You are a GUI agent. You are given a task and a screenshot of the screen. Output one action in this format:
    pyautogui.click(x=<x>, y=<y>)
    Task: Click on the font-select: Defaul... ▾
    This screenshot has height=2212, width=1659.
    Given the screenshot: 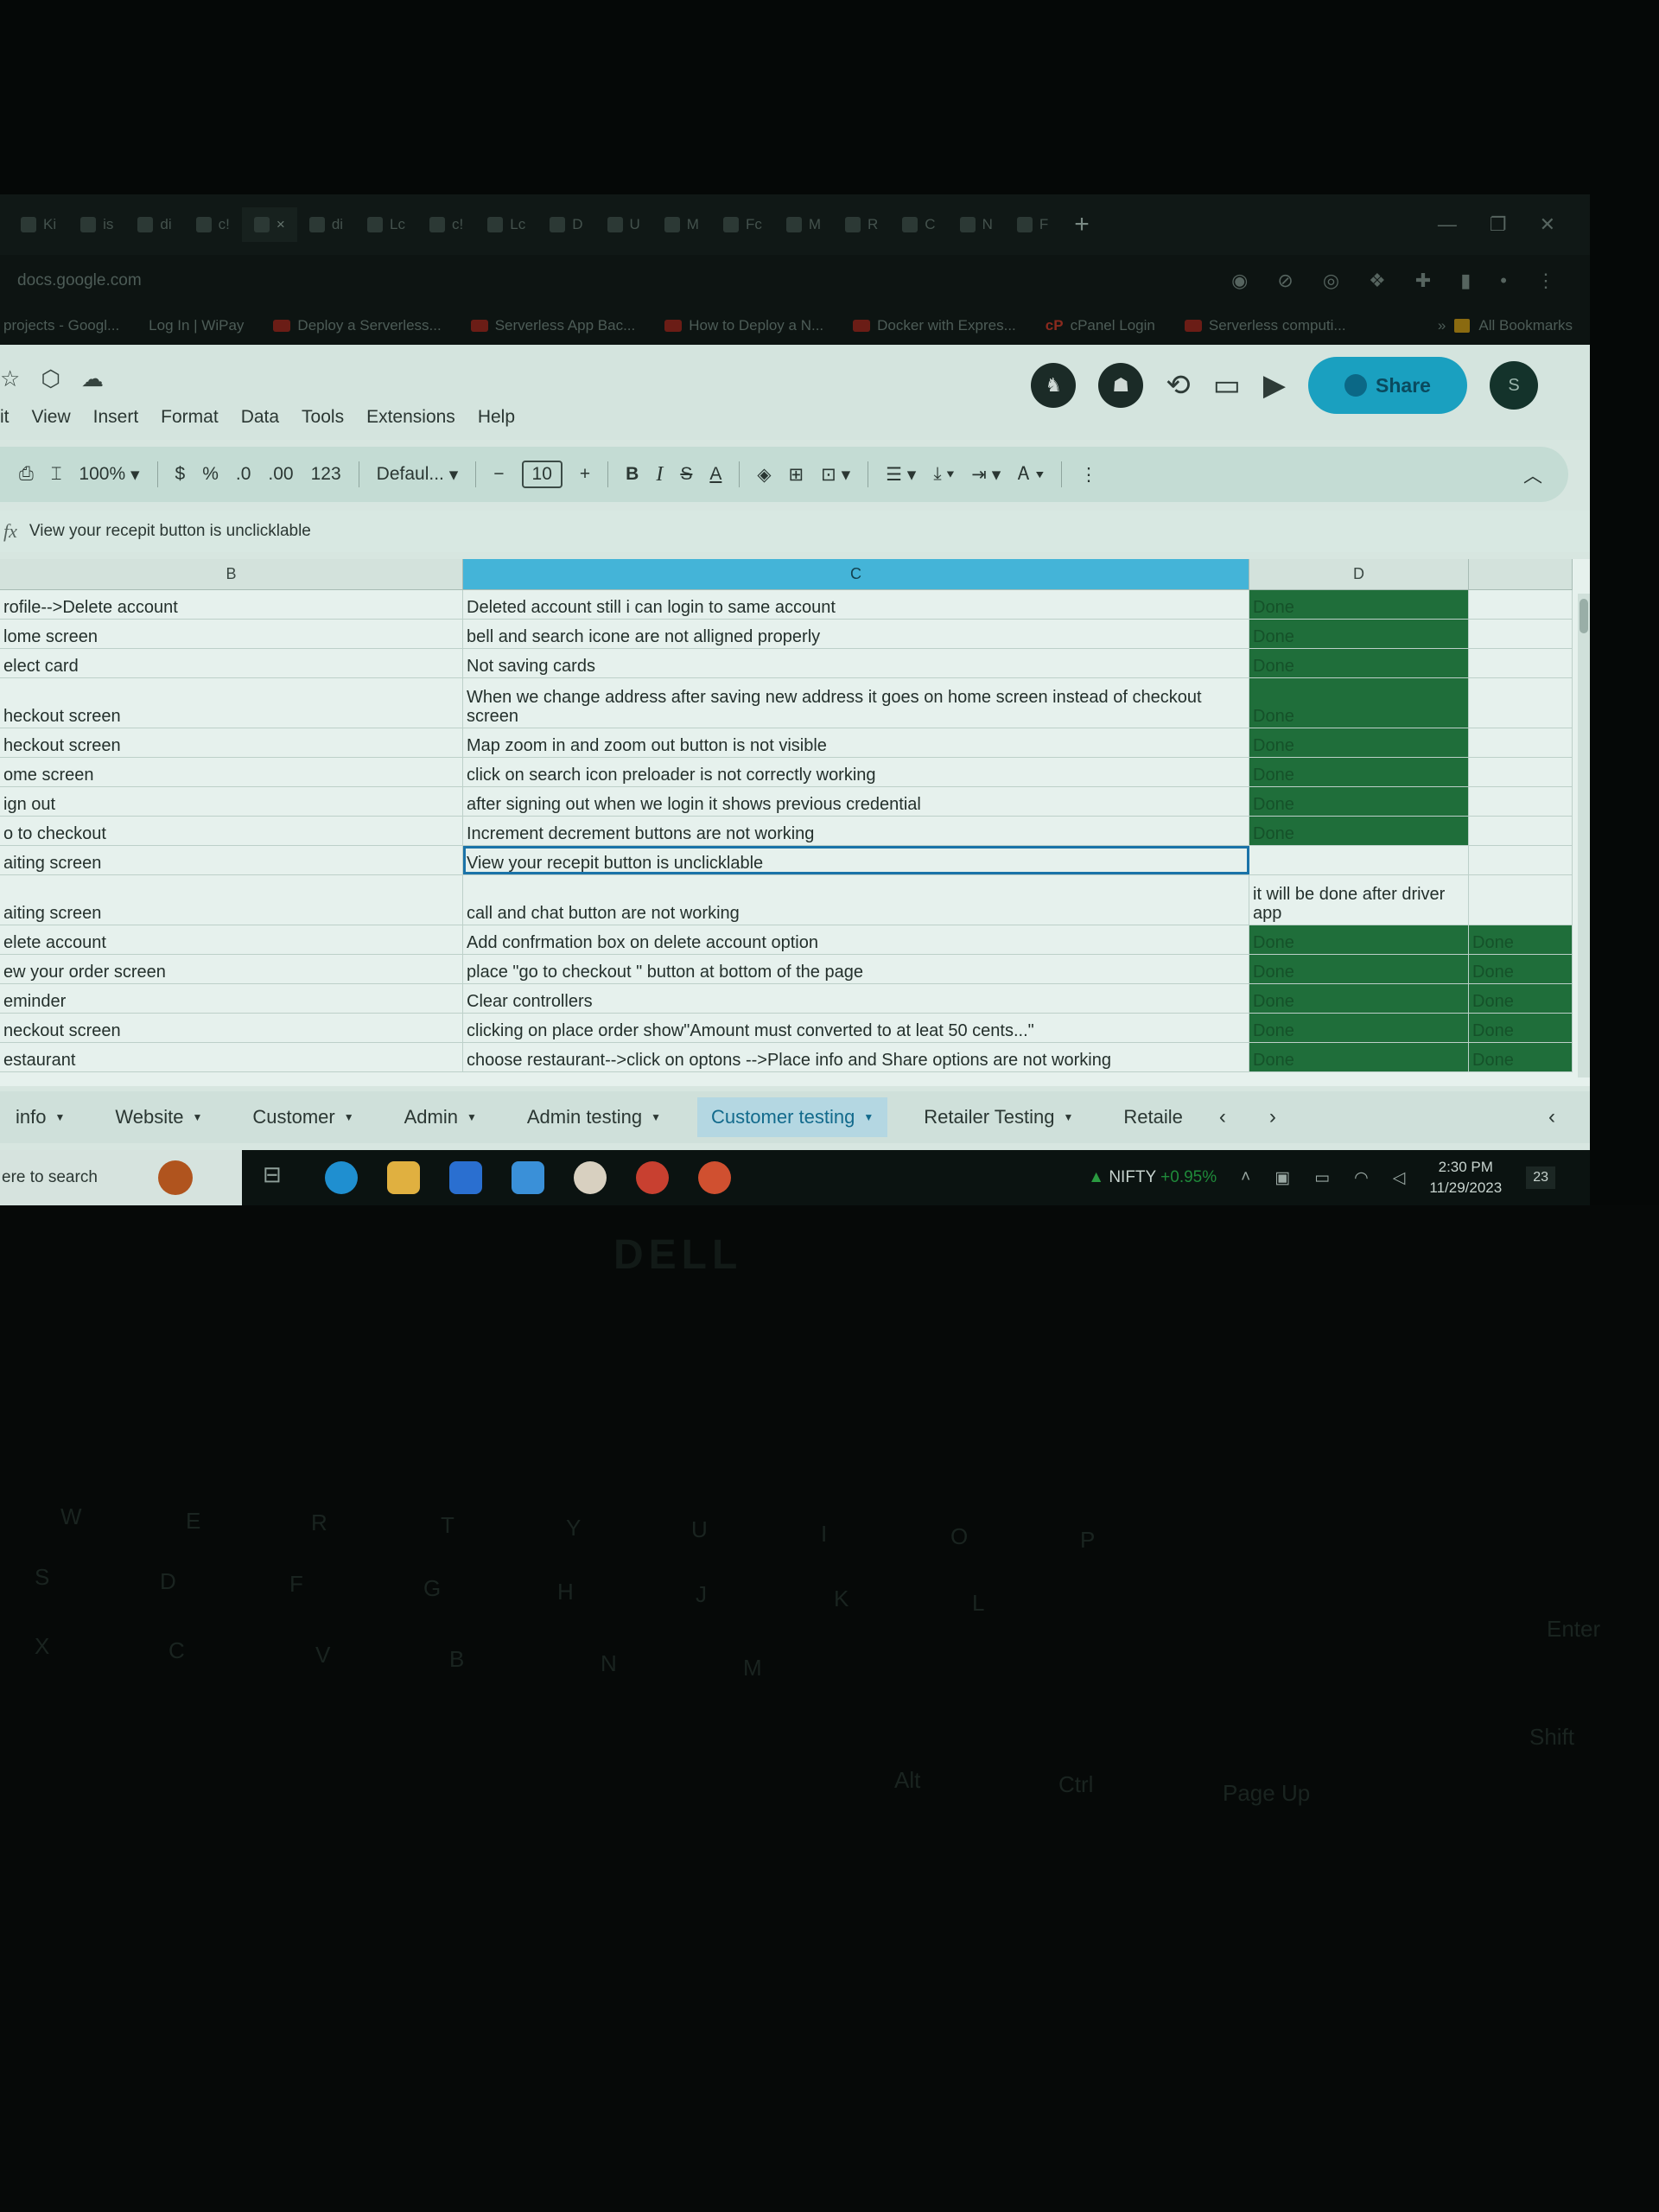 What is the action you would take?
    pyautogui.click(x=418, y=475)
    